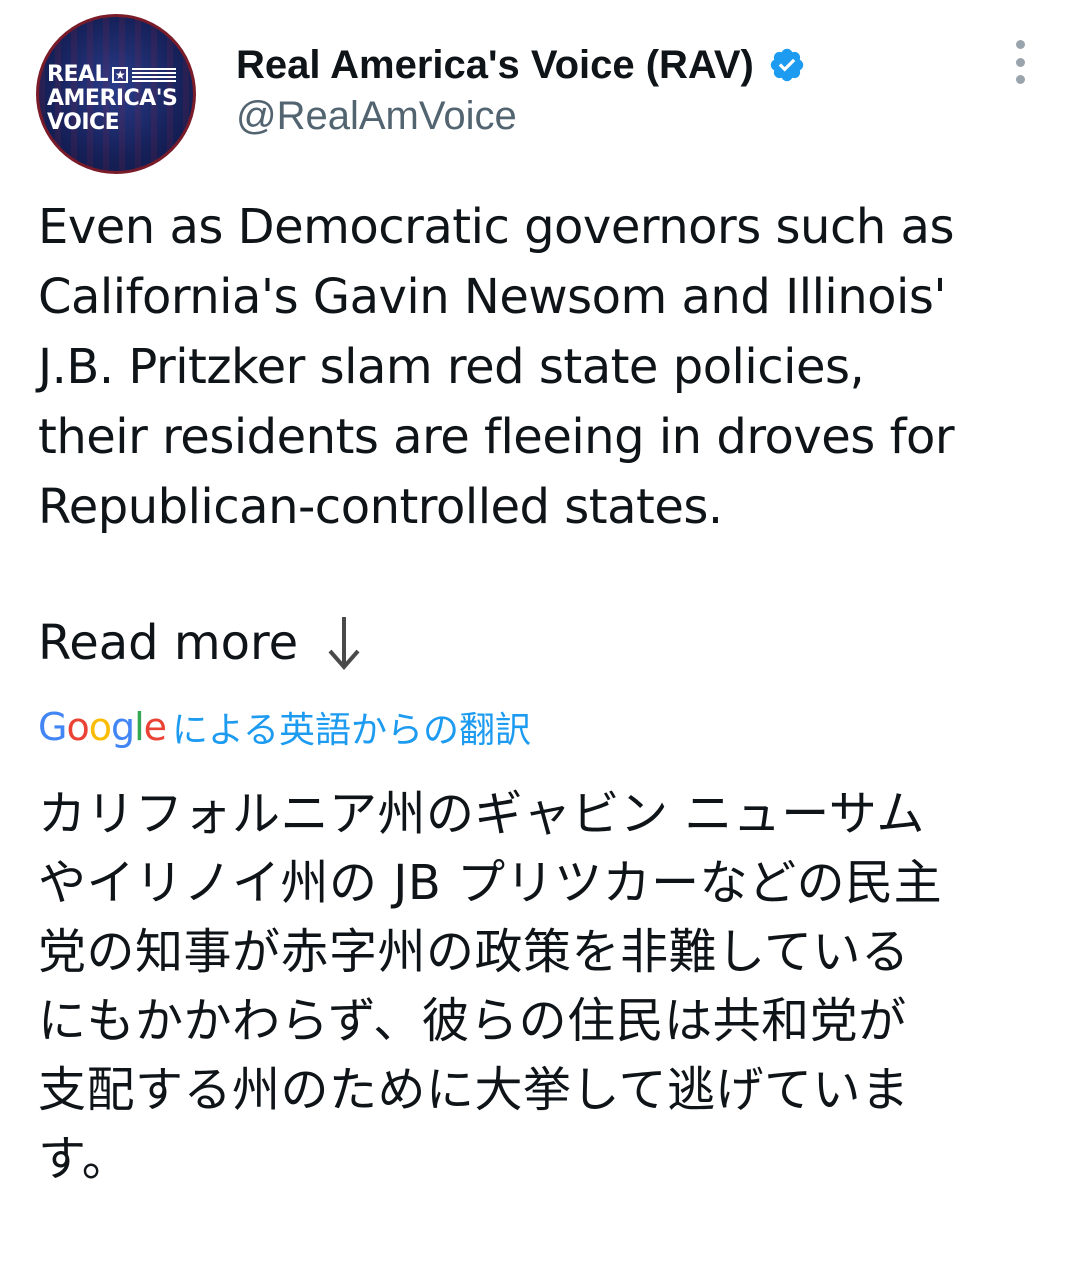  I want to click on translation-caption: による英語からの翻訳, so click(351, 727).